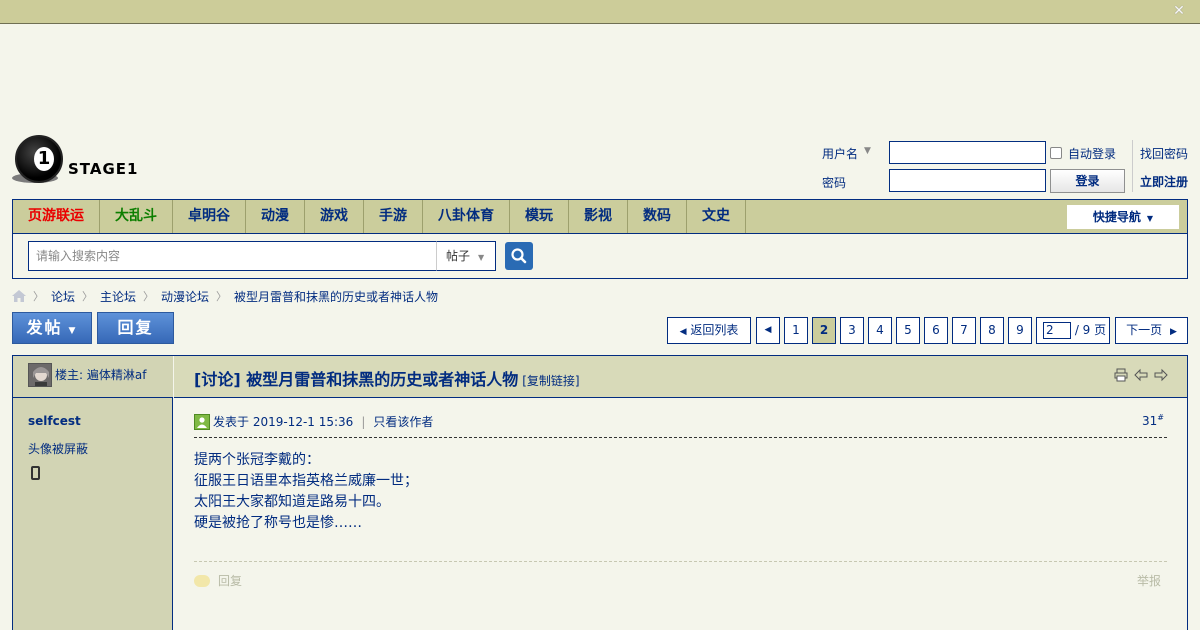  I want to click on logo-text: STAGE1, so click(103, 169).